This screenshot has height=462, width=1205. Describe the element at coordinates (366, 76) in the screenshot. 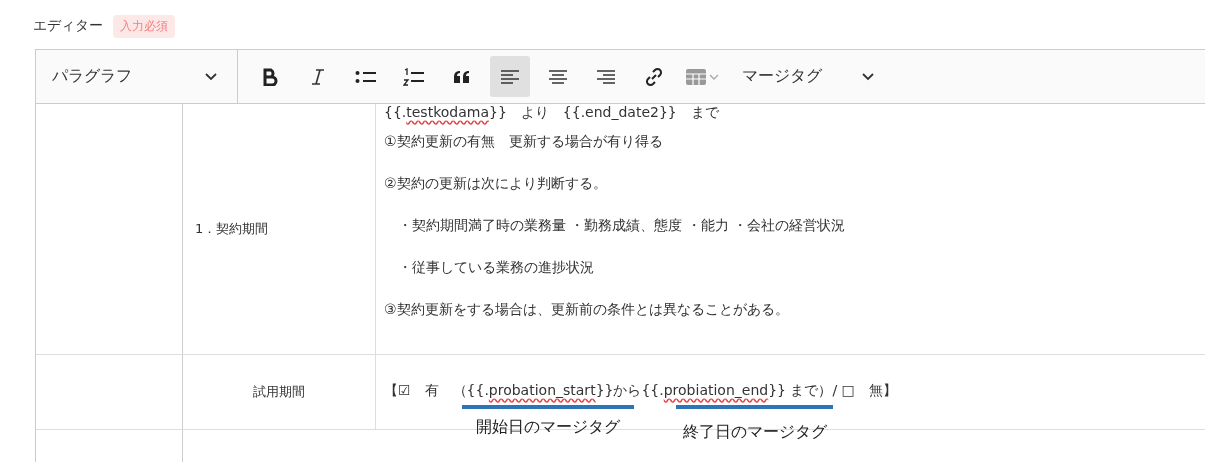

I see `bullet-list-icon` at that location.